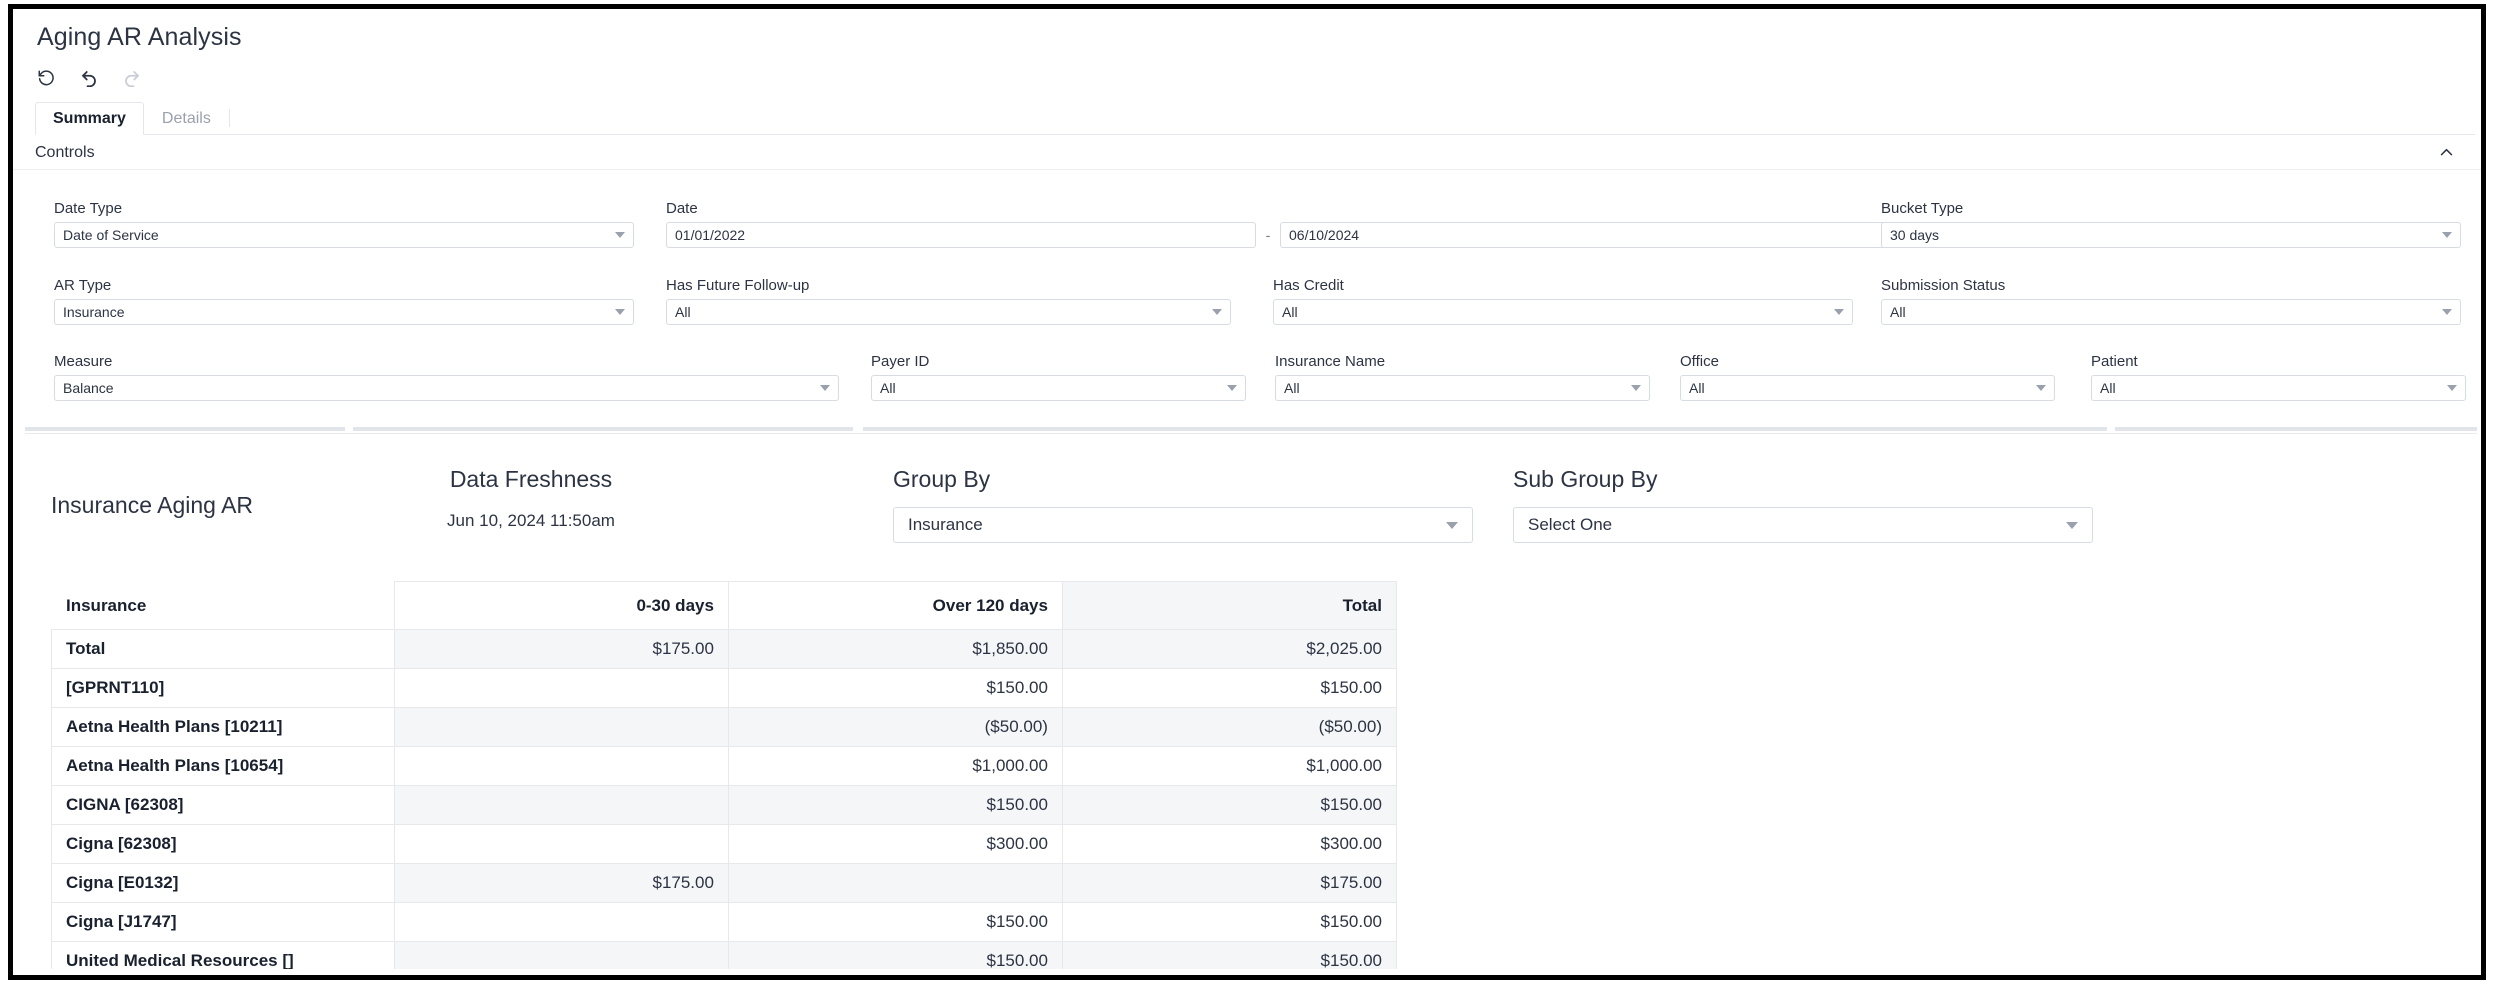 The image size is (2494, 993). I want to click on table-row: Total $175.00 $1,850.00 $2,025.00, so click(724, 649).